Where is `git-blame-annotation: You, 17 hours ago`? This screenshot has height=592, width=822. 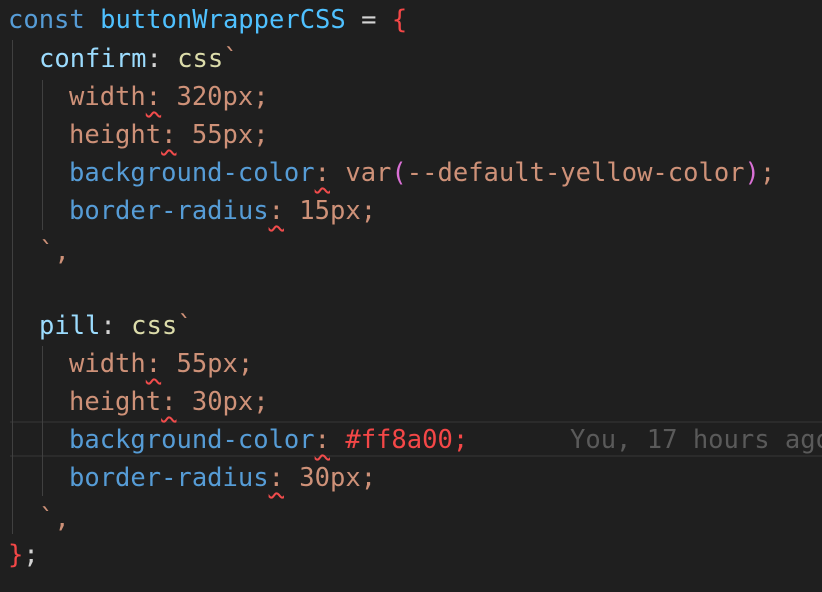 git-blame-annotation: You, 17 hours ago is located at coordinates (696, 440).